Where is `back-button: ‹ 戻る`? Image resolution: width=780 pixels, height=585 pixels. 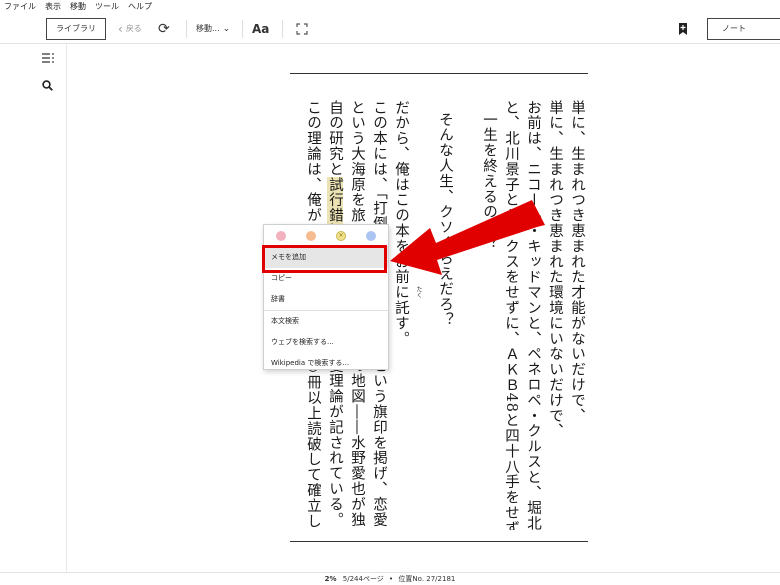
back-button: ‹ 戻る is located at coordinates (130, 29).